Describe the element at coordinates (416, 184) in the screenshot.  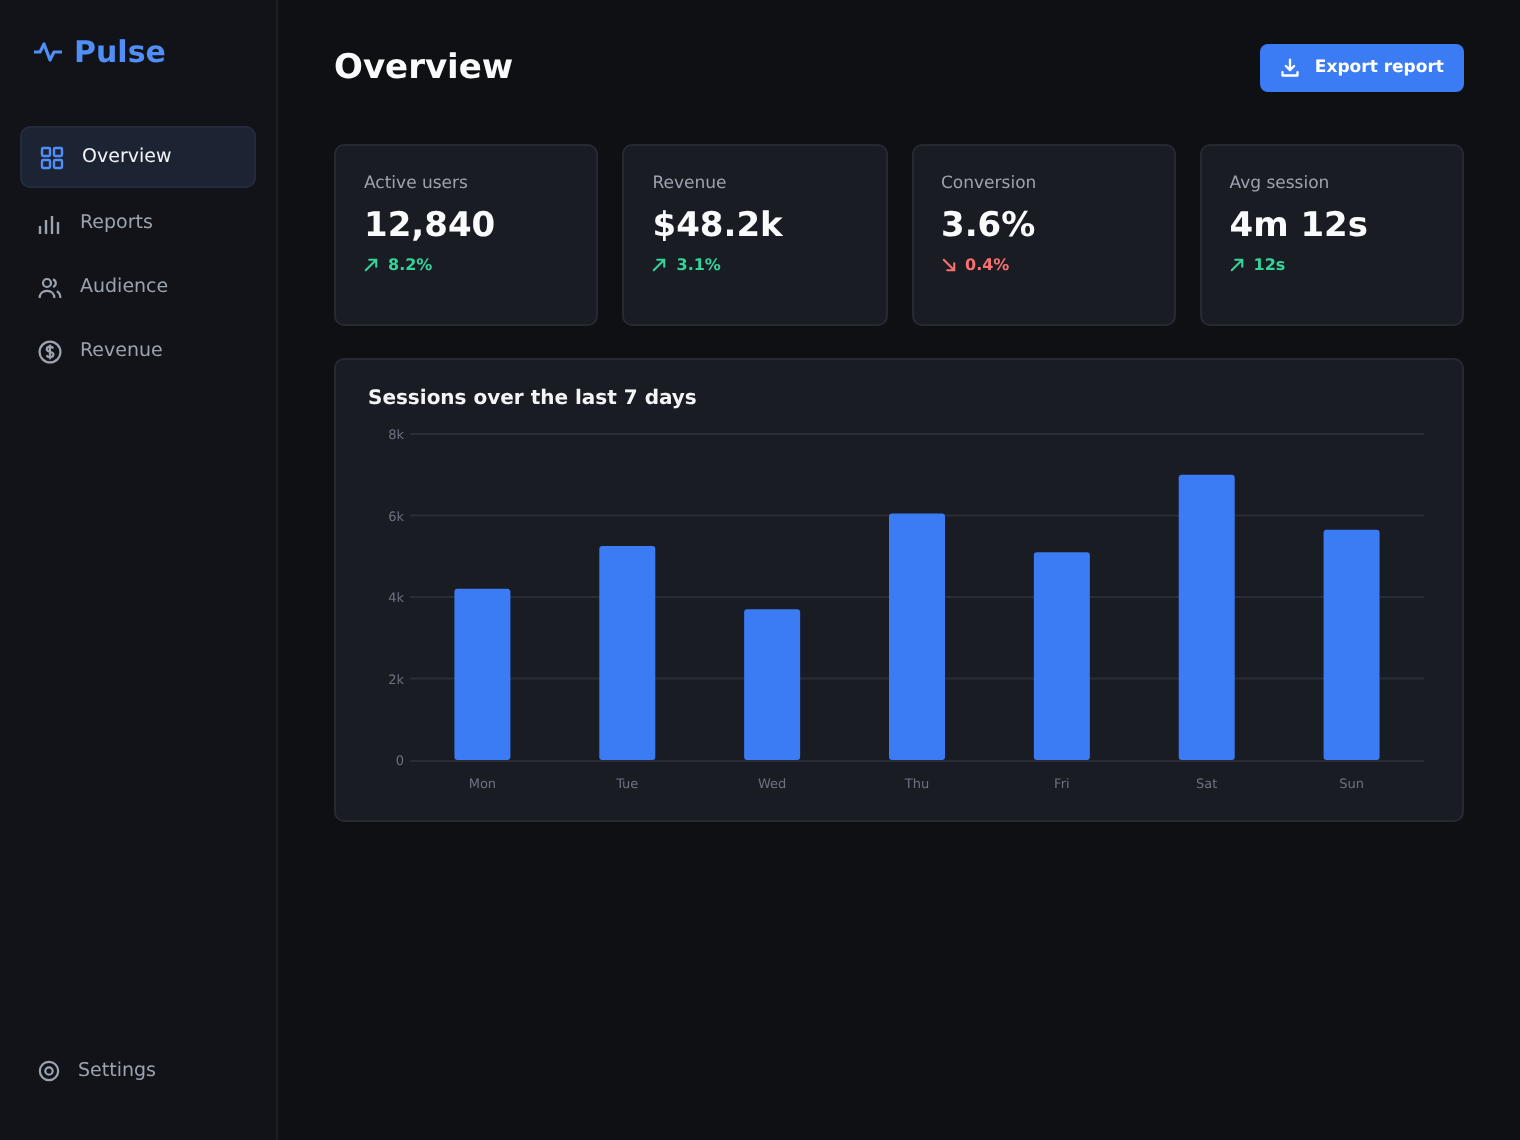
I see `stat-label: Active users` at that location.